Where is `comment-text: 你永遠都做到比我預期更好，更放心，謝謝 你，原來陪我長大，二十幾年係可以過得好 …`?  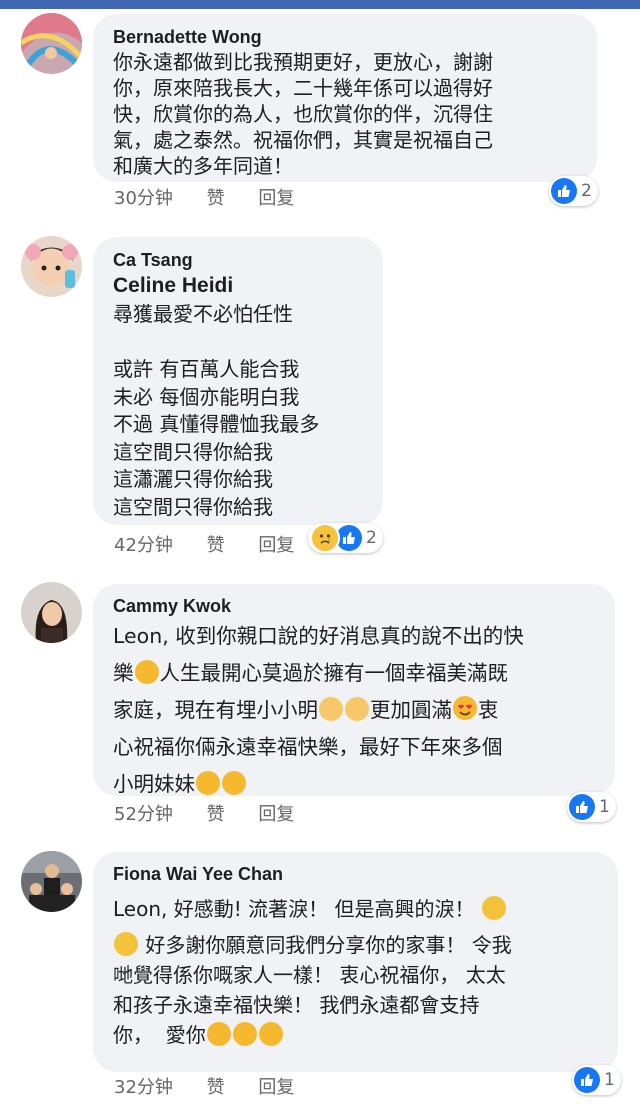
comment-text: 你永遠都做到比我預期更好，更放心，謝謝 你，原來陪我長大，二十幾年係可以過得好 … is located at coordinates (303, 114).